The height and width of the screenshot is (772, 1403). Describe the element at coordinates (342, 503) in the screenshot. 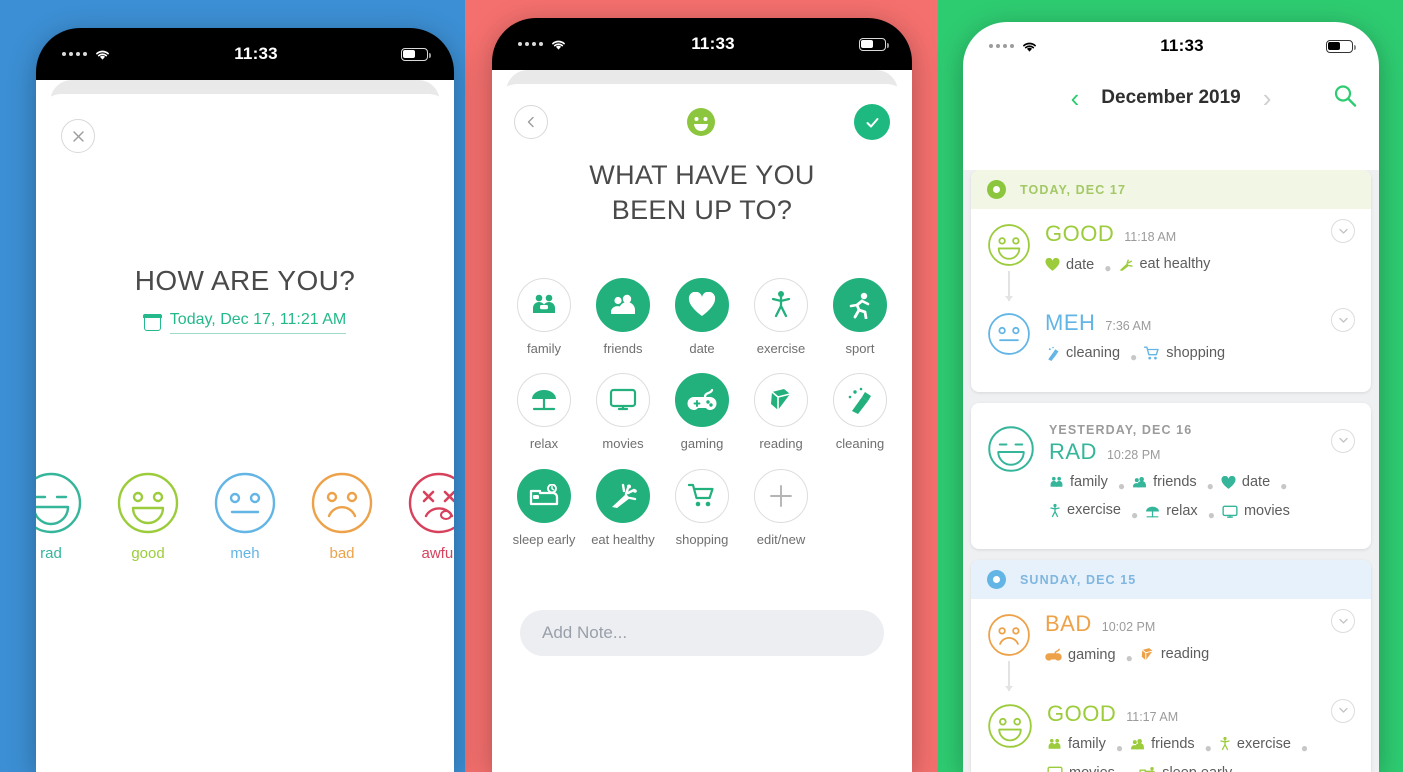

I see `bad-face-icon` at that location.